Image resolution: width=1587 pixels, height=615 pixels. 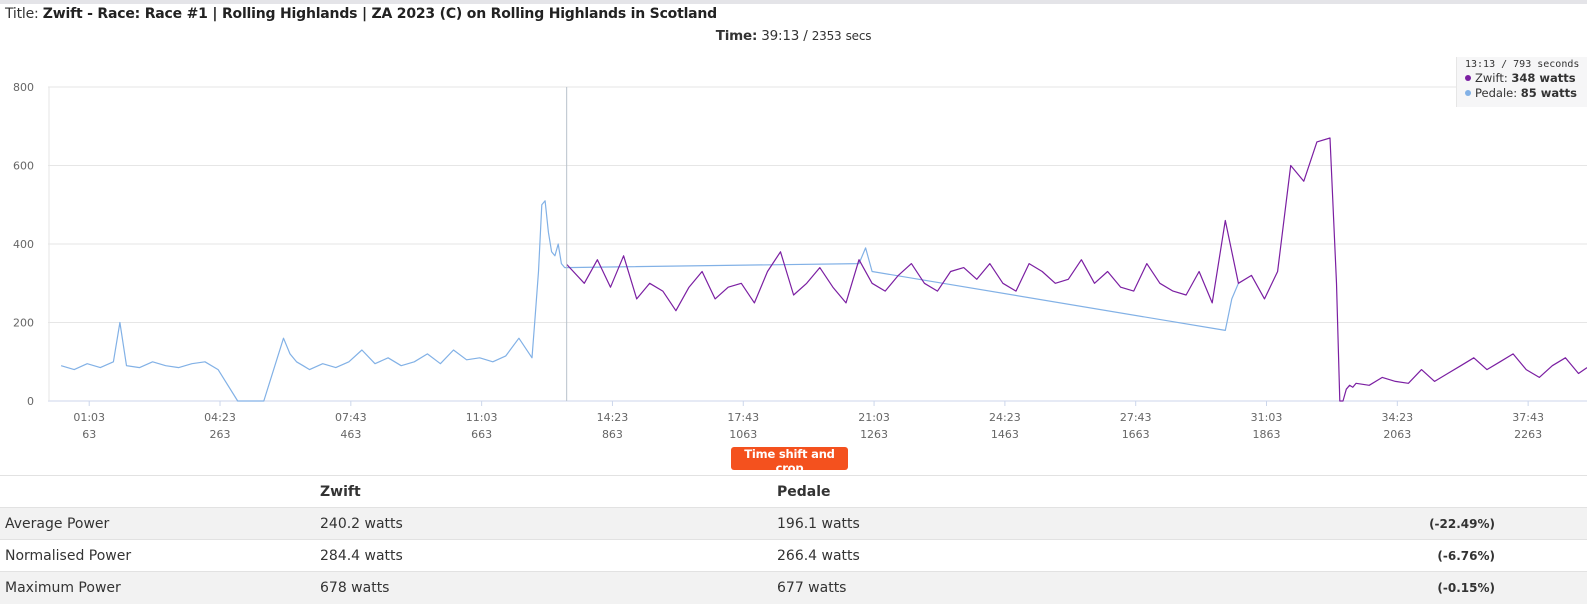 I want to click on x-tick-secs: 2063, so click(x=1397, y=434).